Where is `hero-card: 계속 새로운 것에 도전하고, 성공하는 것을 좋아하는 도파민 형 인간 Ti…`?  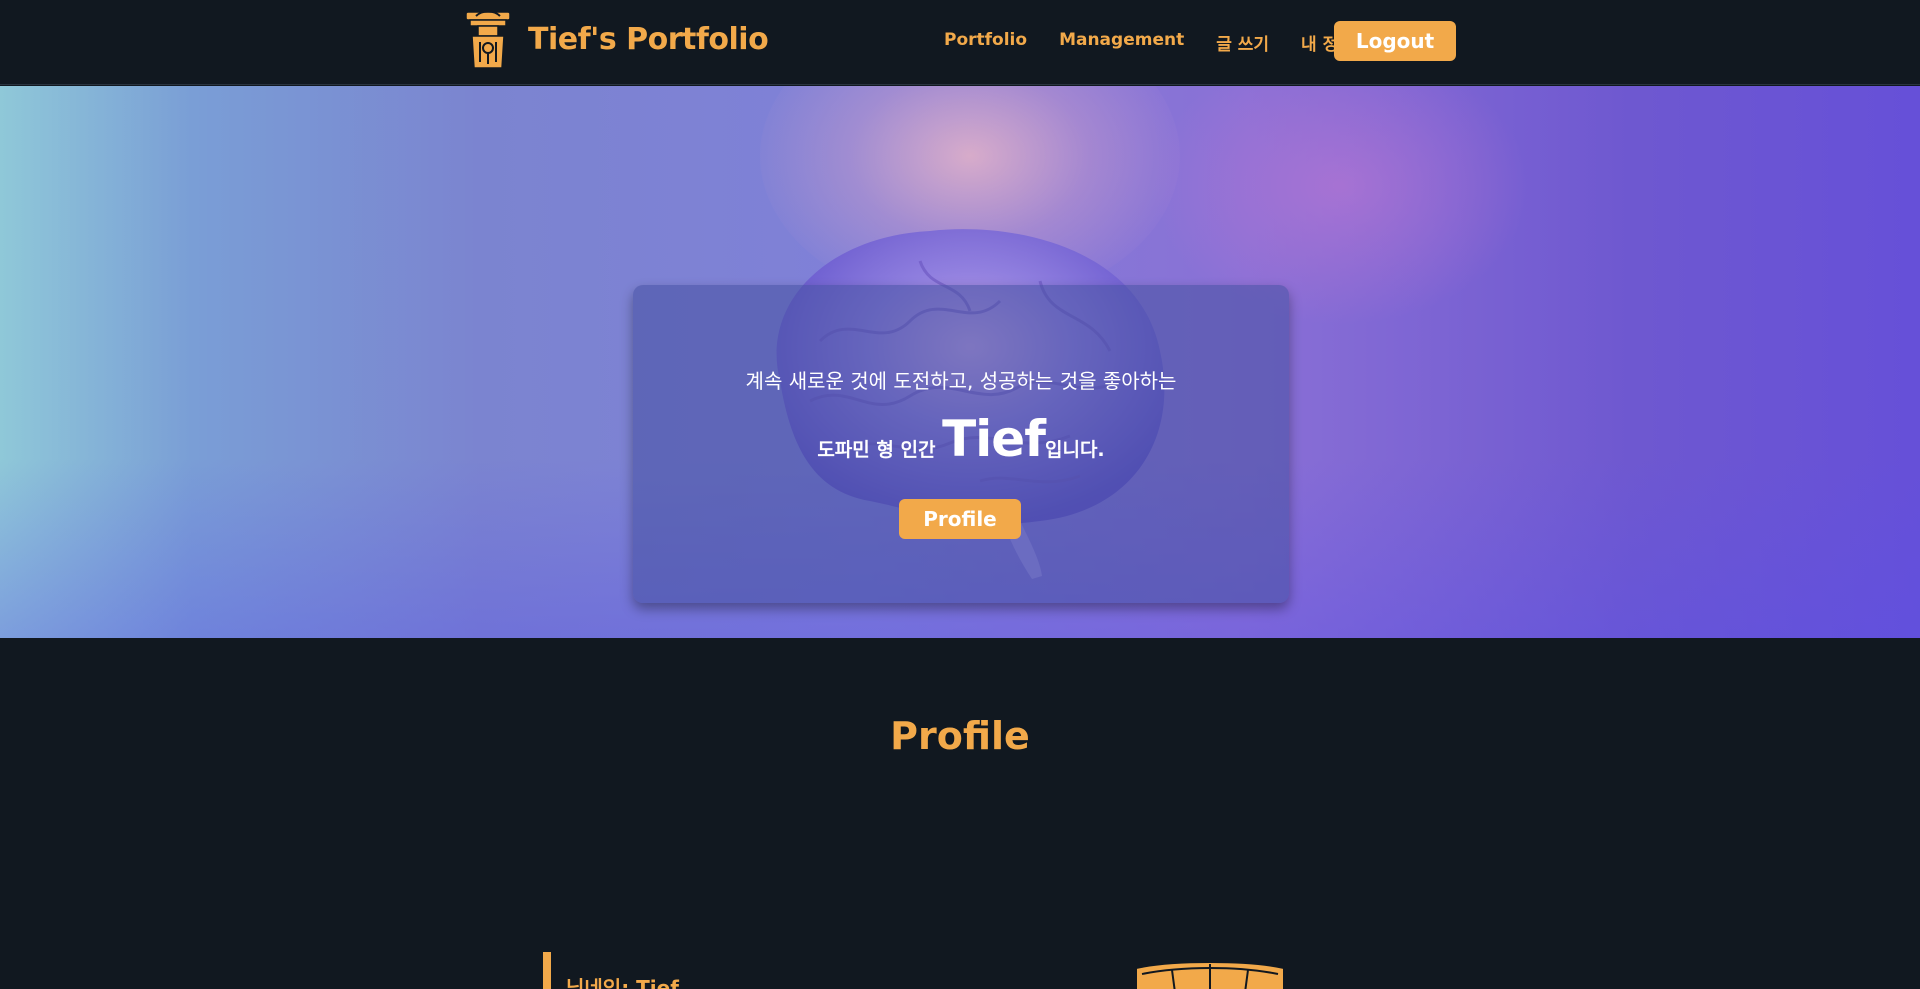 hero-card: 계속 새로운 것에 도전하고, 성공하는 것을 좋아하는 도파민 형 인간 Ti… is located at coordinates (961, 444).